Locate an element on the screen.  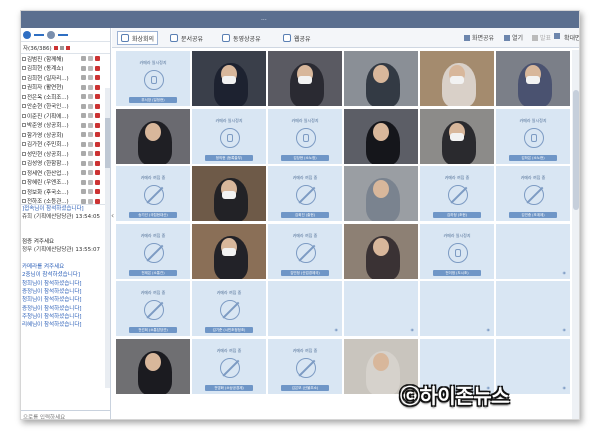
present-button: 발표 is located at coordinates (541, 37).